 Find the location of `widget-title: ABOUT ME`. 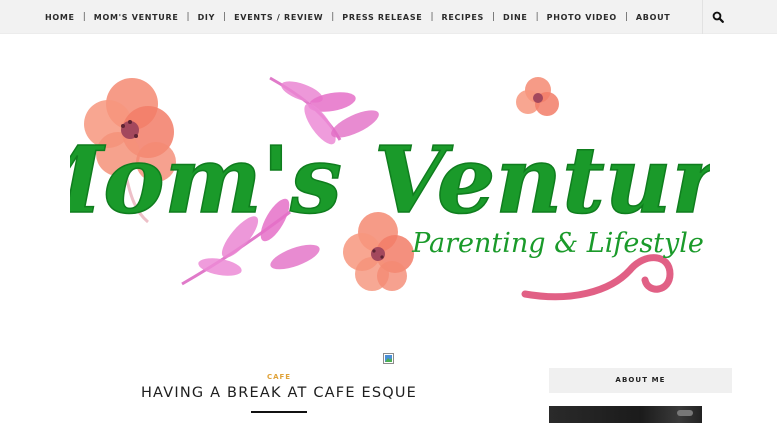

widget-title: ABOUT ME is located at coordinates (640, 380).